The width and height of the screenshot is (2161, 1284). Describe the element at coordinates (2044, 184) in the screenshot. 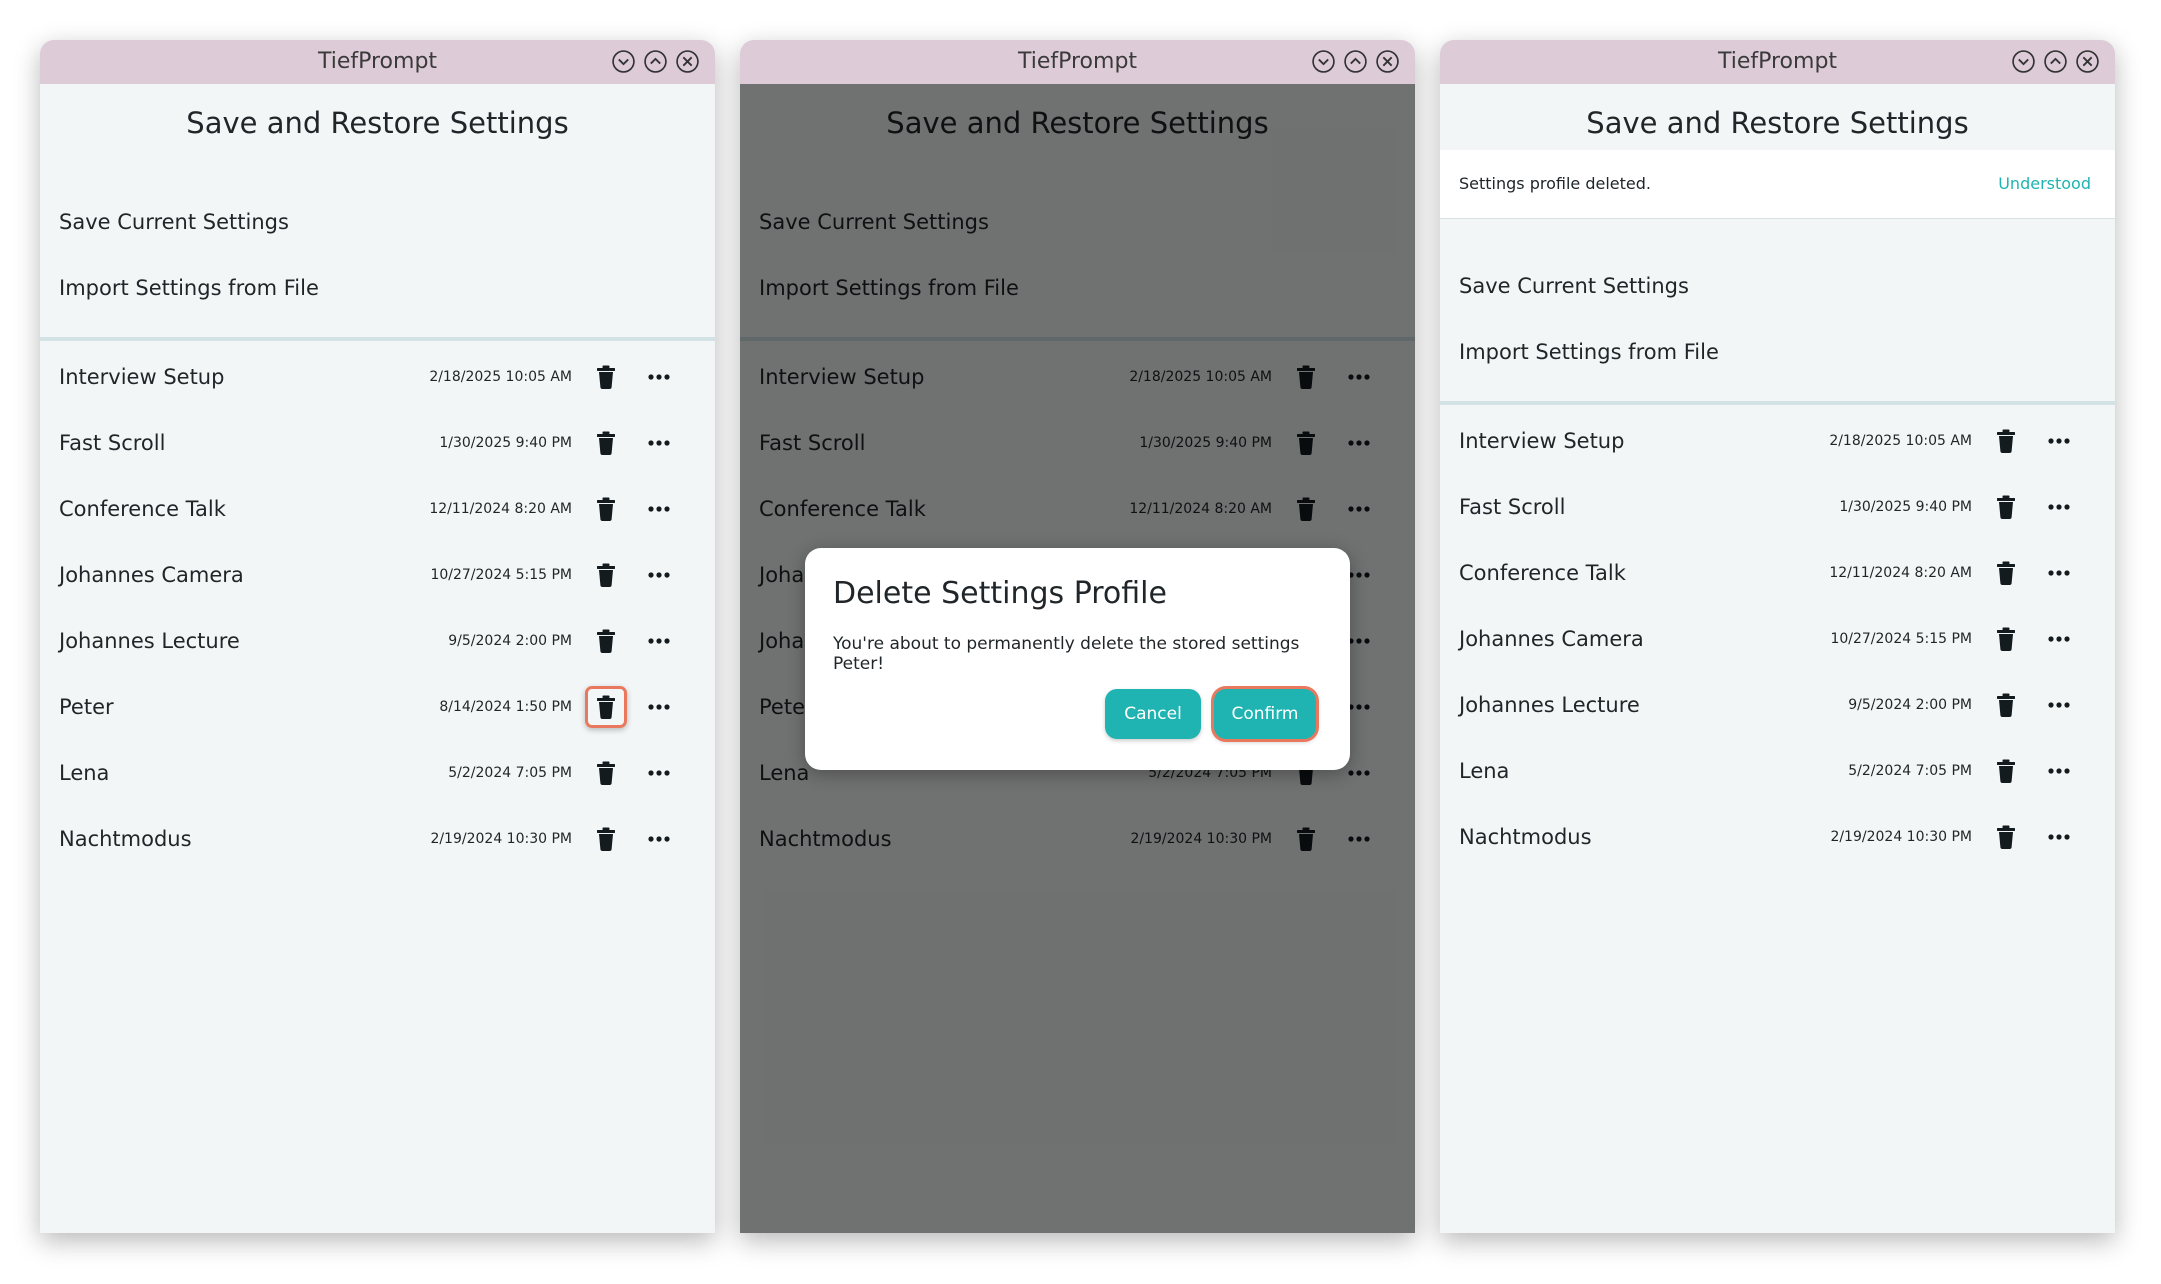

I see `understood-button: Understood` at that location.